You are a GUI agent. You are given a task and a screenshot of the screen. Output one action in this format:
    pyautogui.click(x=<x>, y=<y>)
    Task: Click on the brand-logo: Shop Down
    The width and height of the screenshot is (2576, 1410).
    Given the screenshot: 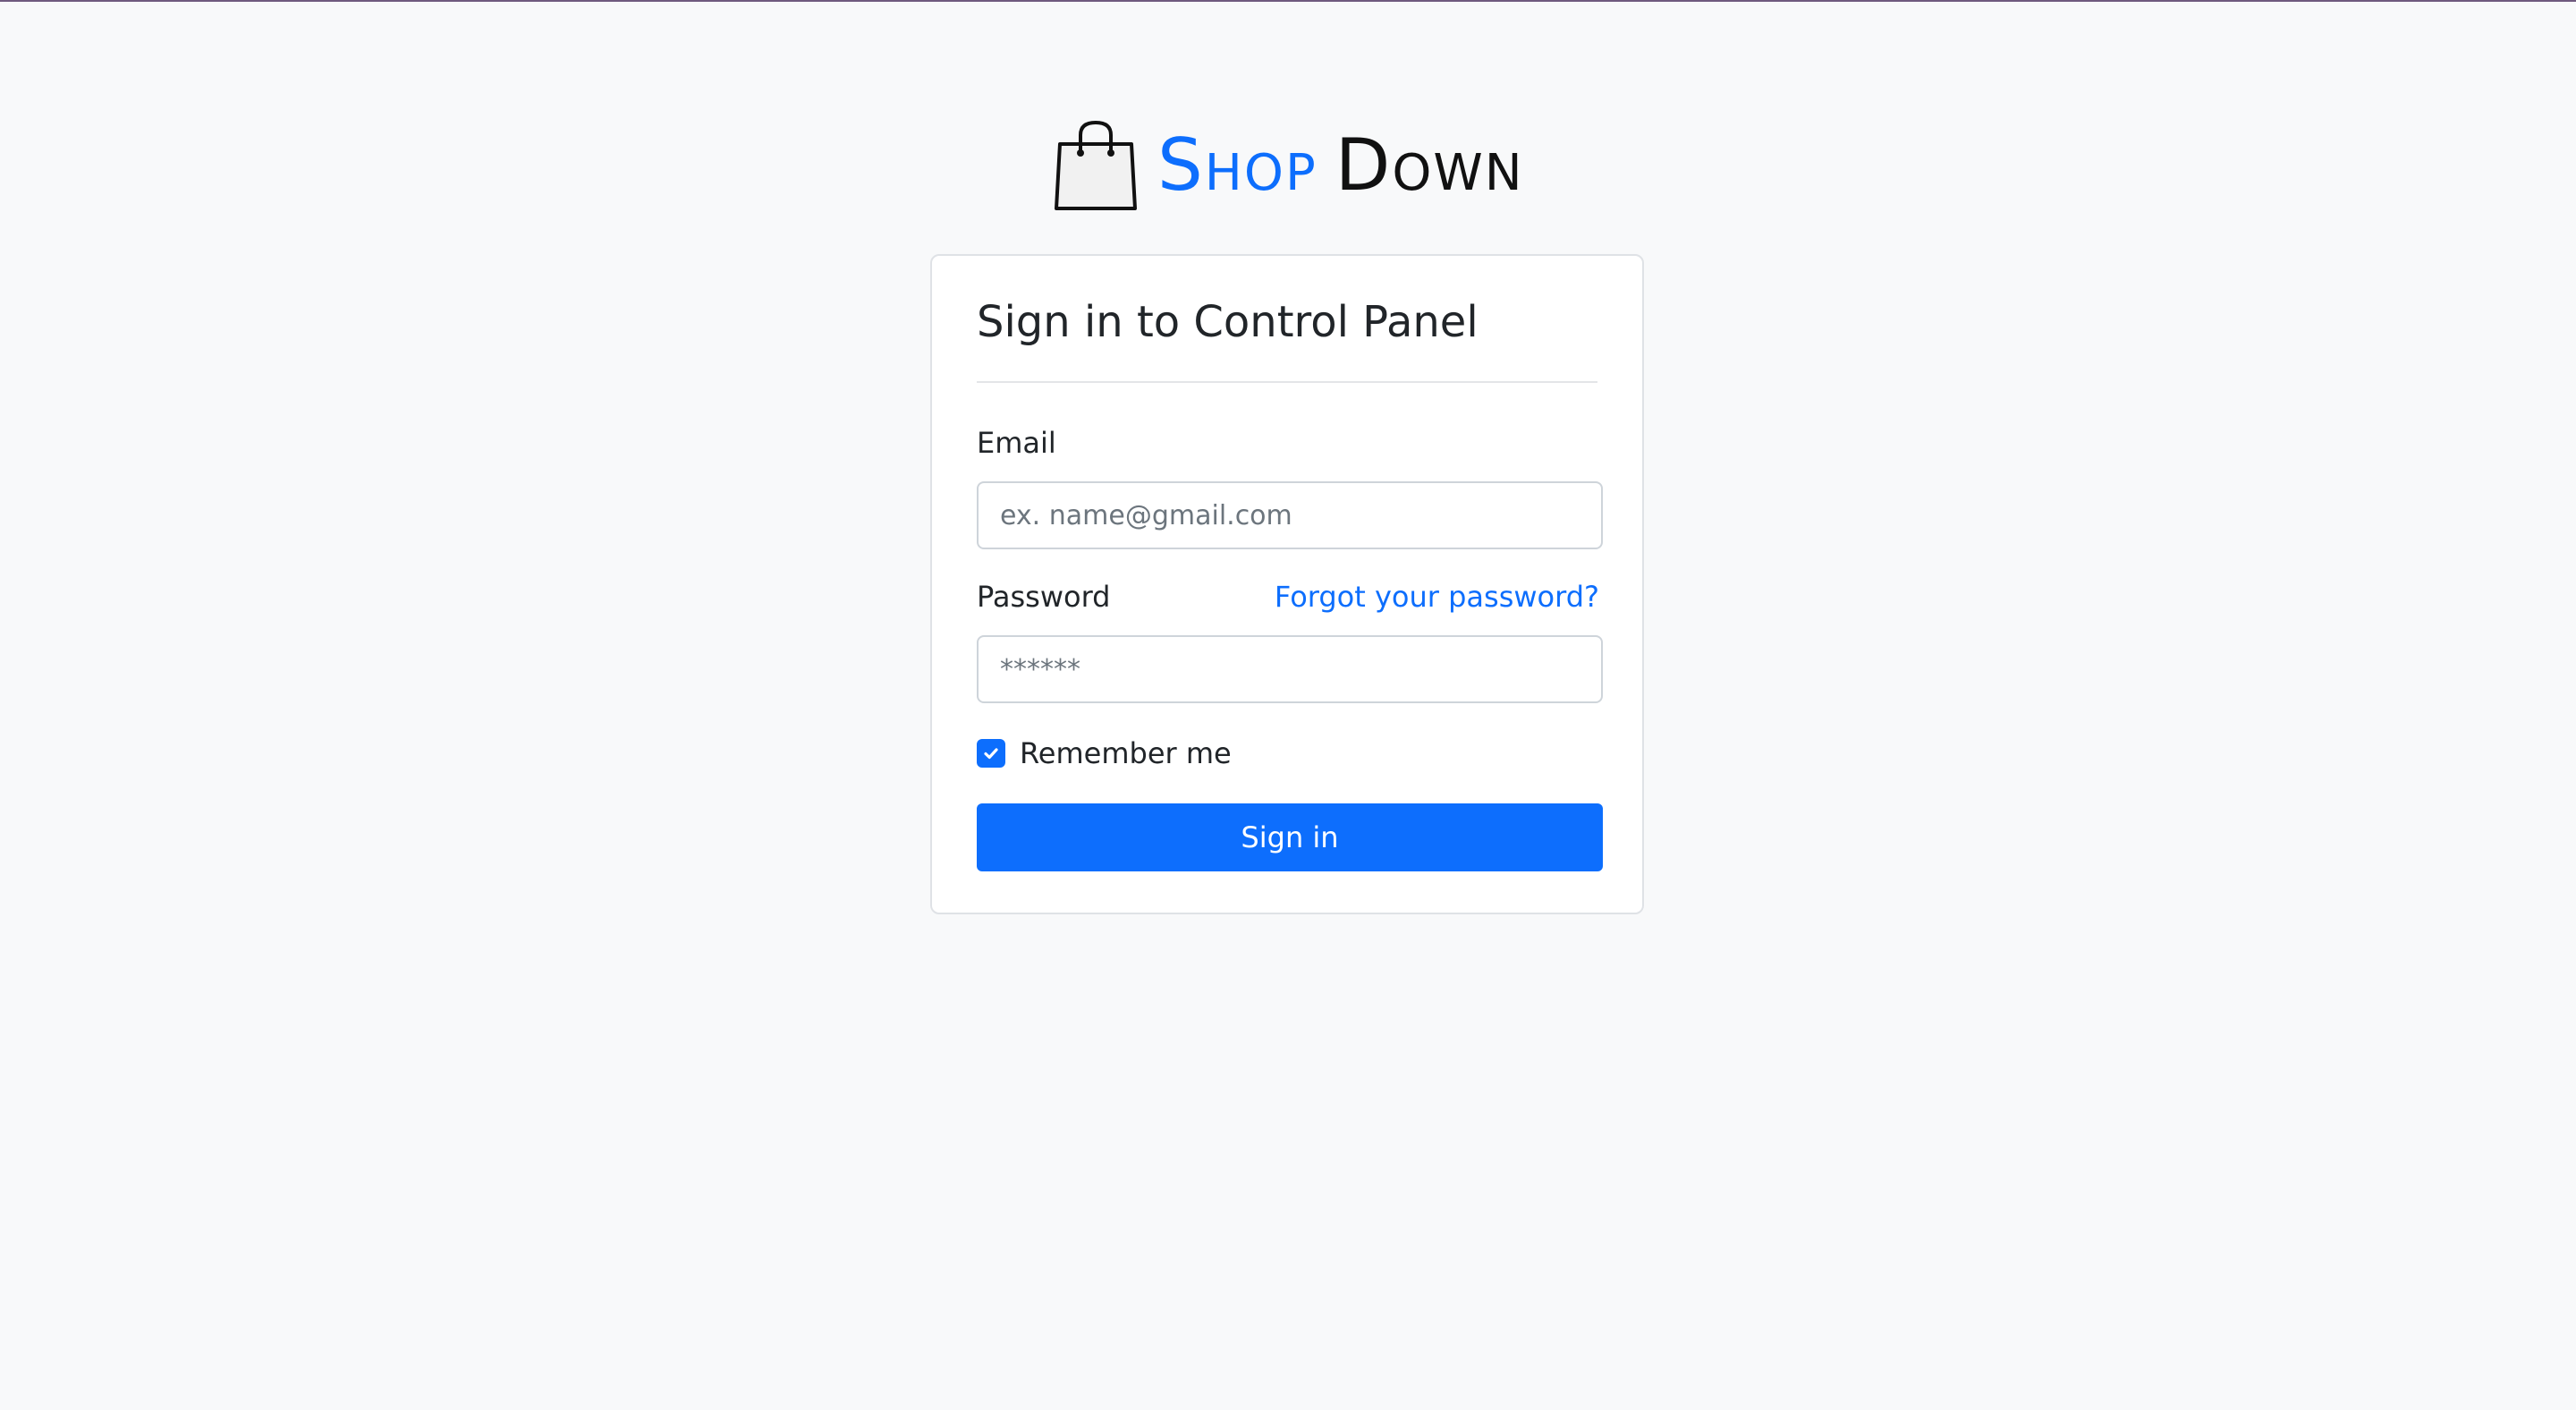 What is the action you would take?
    pyautogui.click(x=1289, y=166)
    